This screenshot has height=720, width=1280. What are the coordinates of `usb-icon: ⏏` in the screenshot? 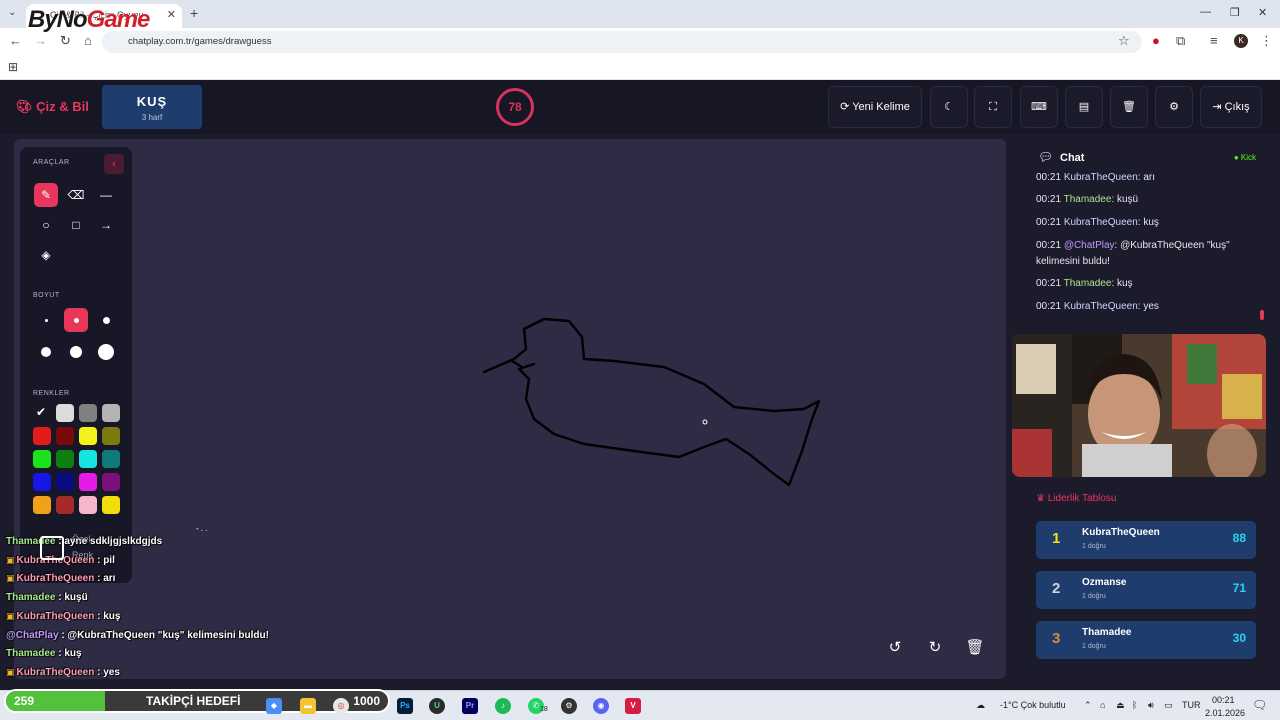 It's located at (1120, 705).